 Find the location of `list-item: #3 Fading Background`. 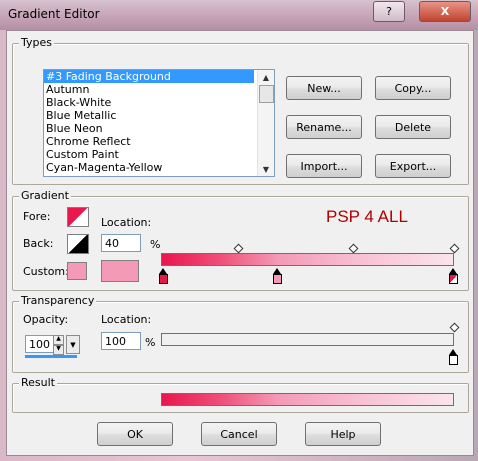

list-item: #3 Fading Background is located at coordinates (149, 76).